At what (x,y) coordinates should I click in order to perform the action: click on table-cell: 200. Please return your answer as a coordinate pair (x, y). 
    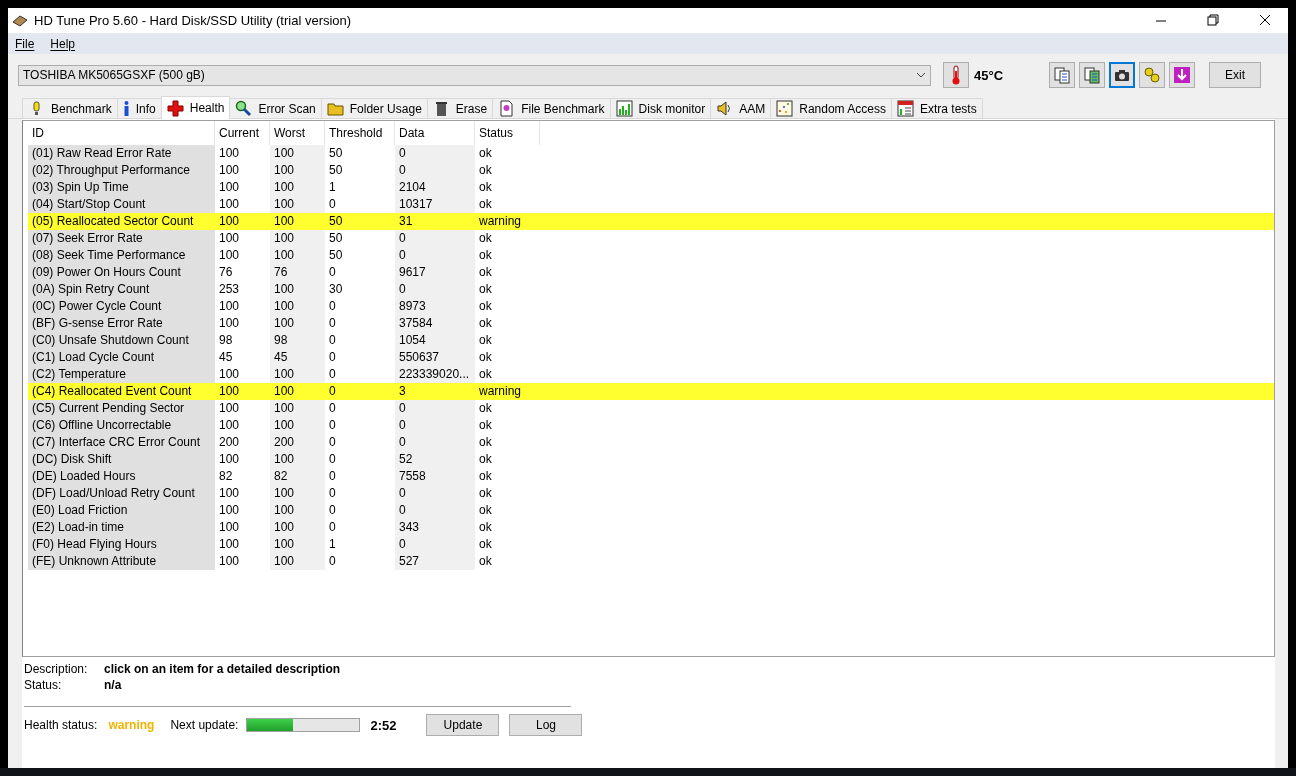
    Looking at the image, I should click on (297, 442).